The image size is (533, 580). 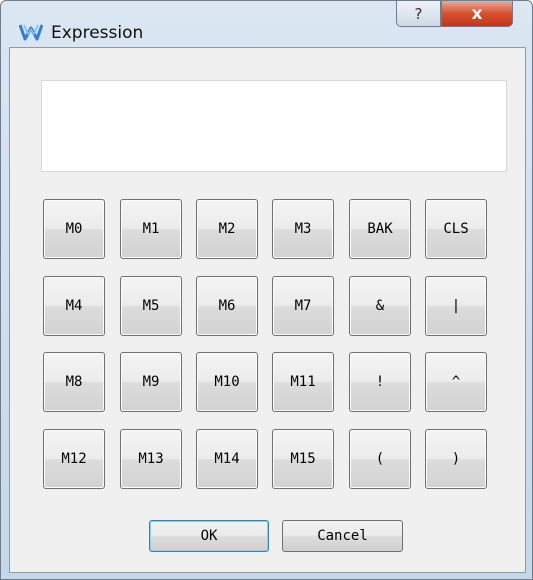 I want to click on key-m12: M12, so click(x=74, y=459).